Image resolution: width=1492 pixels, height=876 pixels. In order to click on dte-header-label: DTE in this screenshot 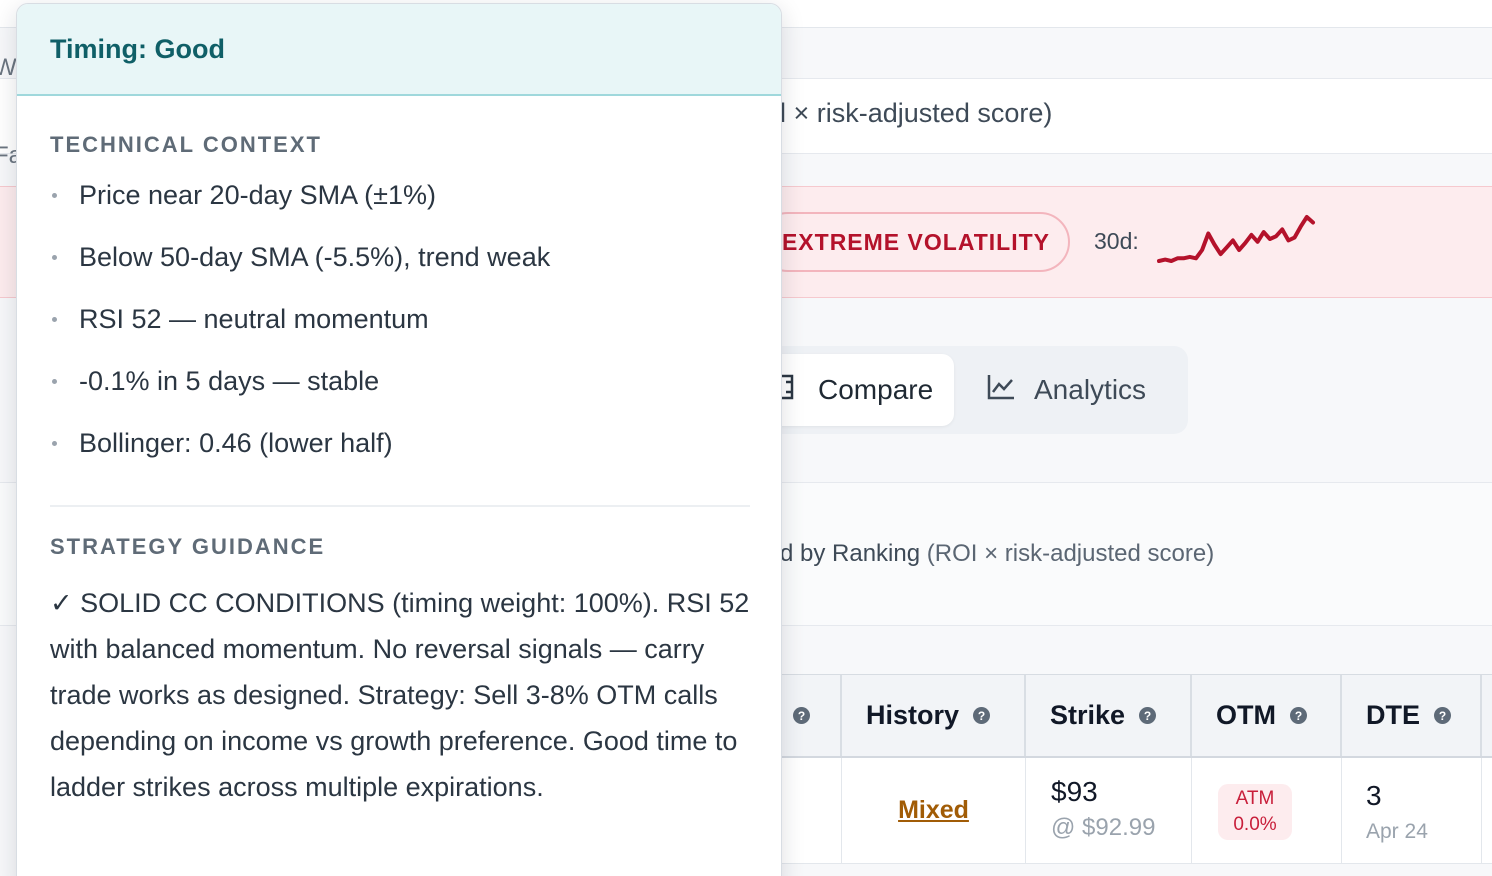, I will do `click(1393, 715)`.